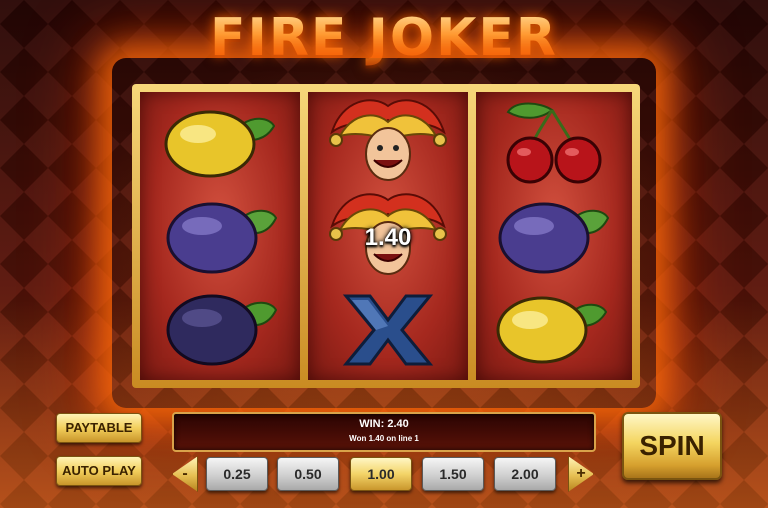 The height and width of the screenshot is (508, 768). I want to click on joker-icon, so click(388, 138).